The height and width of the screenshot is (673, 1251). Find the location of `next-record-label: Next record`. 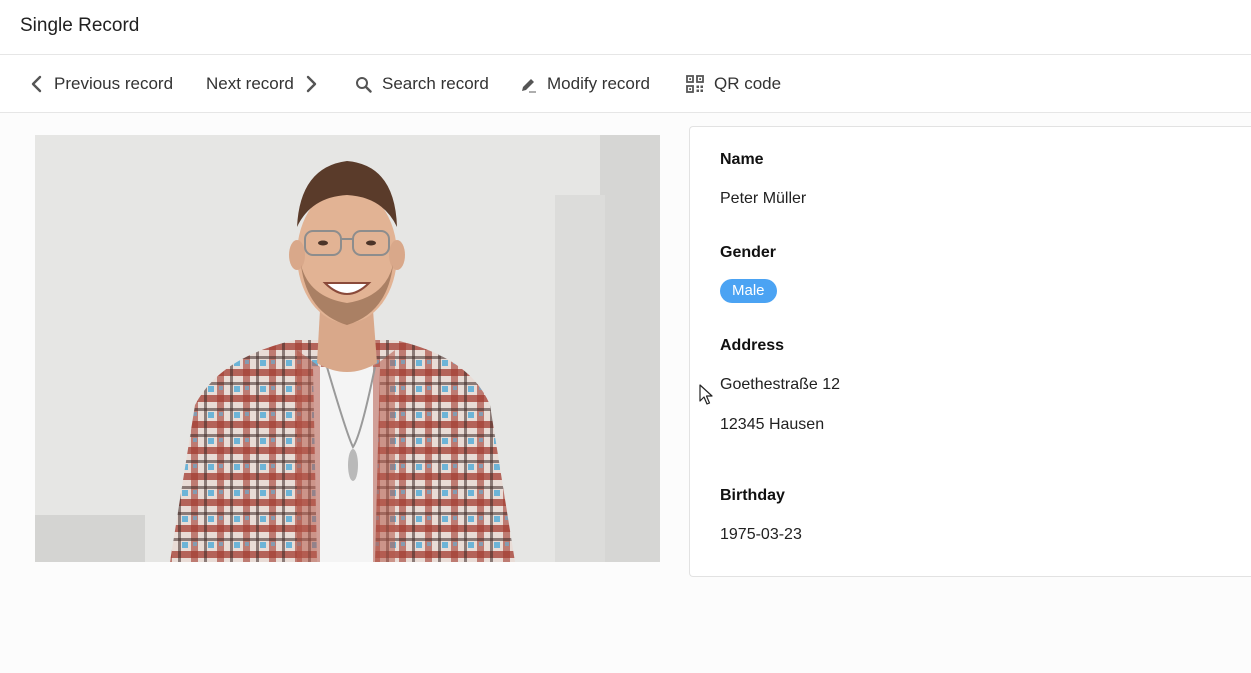

next-record-label: Next record is located at coordinates (250, 83).